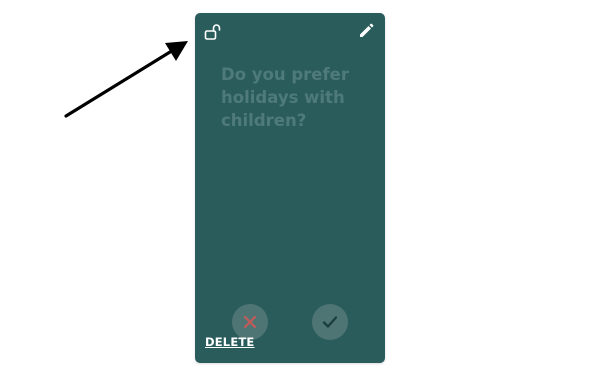  I want to click on question-text: Do you prefer holidays with children?, so click(285, 97).